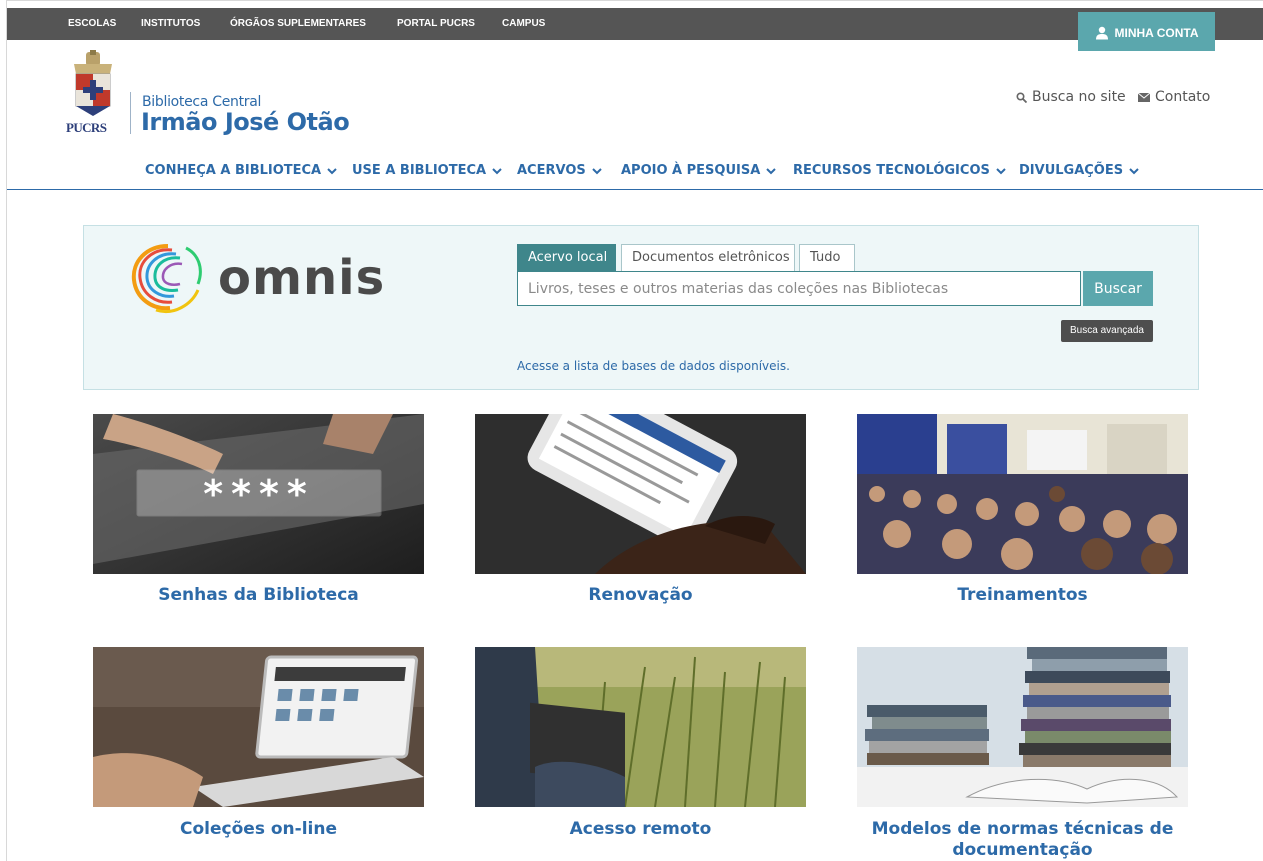 The image size is (1263, 861). I want to click on topbar-link-institutos: INSTITUTOS, so click(170, 24).